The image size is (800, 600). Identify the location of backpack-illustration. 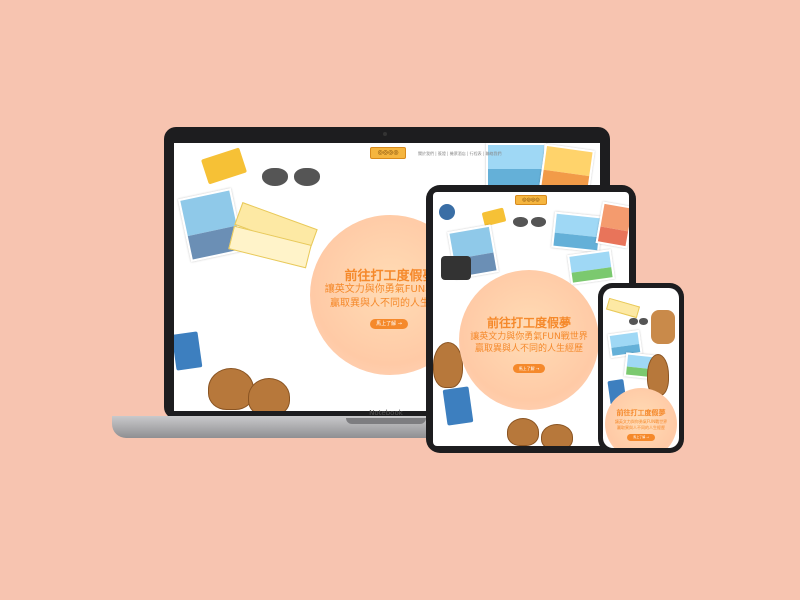
(663, 327).